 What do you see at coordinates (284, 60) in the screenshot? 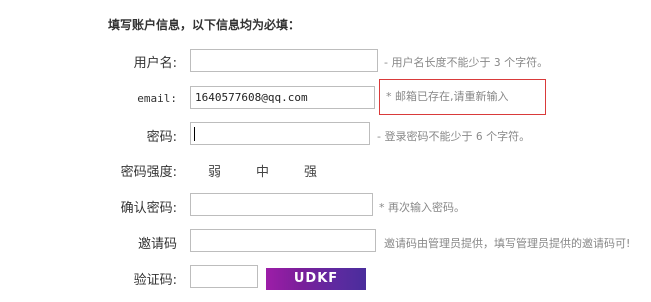
I see `username-input` at bounding box center [284, 60].